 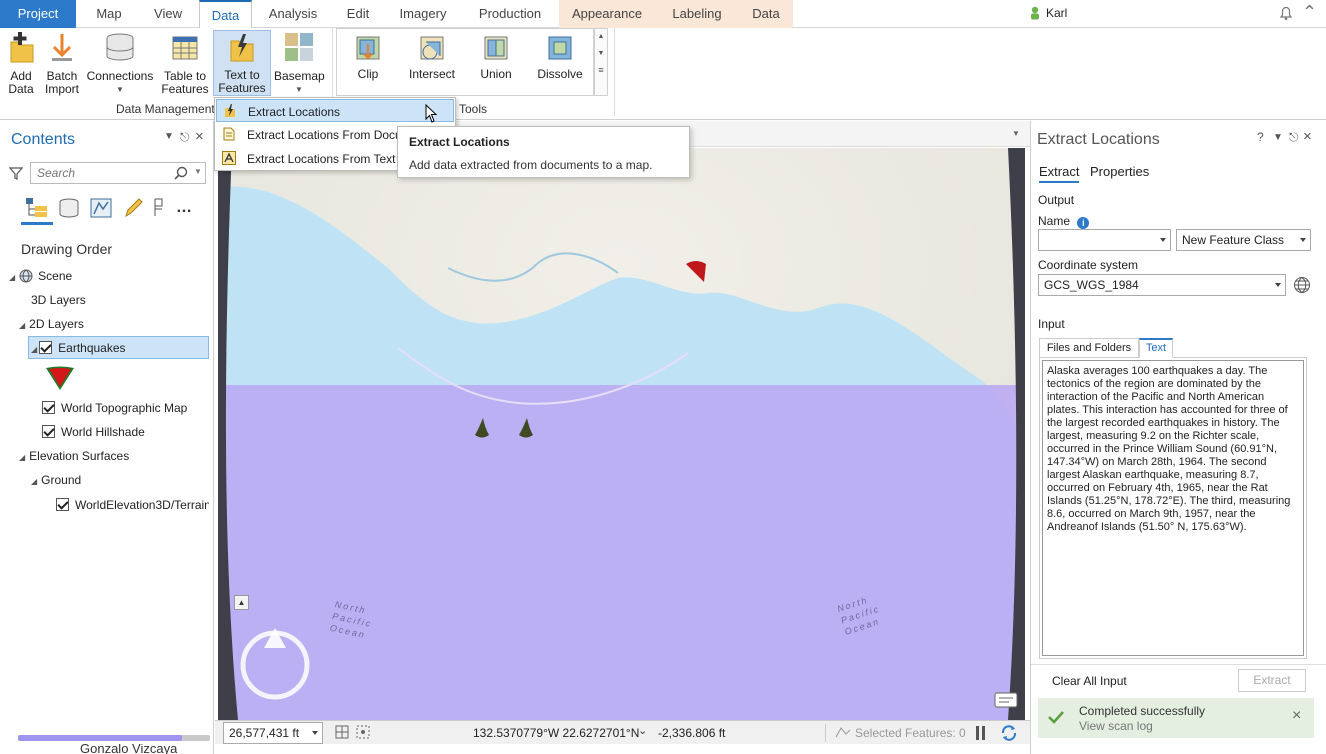 I want to click on help-icon: ?, so click(x=1260, y=137).